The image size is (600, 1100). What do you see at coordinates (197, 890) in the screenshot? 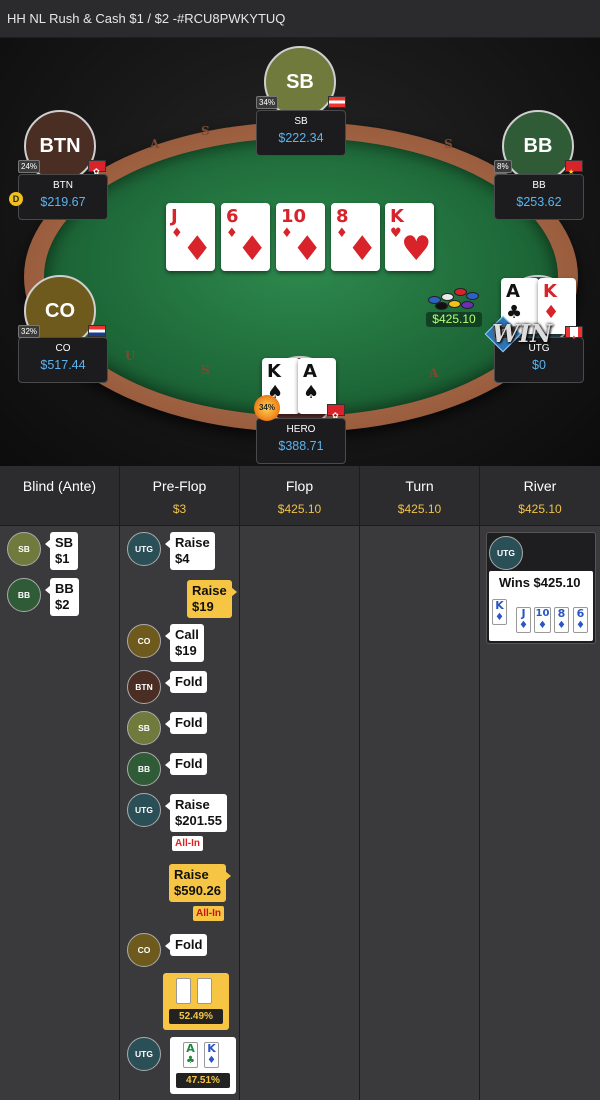
I see `action-amount: $590.26` at bounding box center [197, 890].